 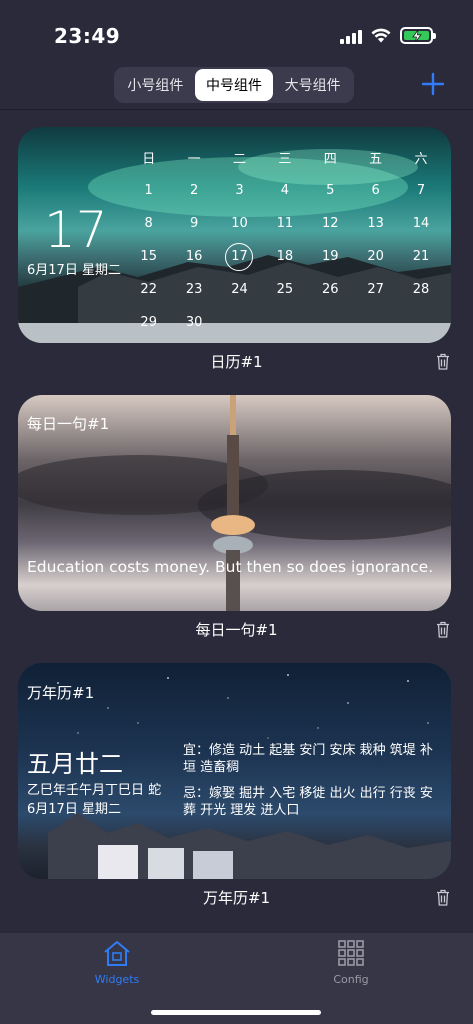 I want to click on calendar-day: 11, so click(x=285, y=223).